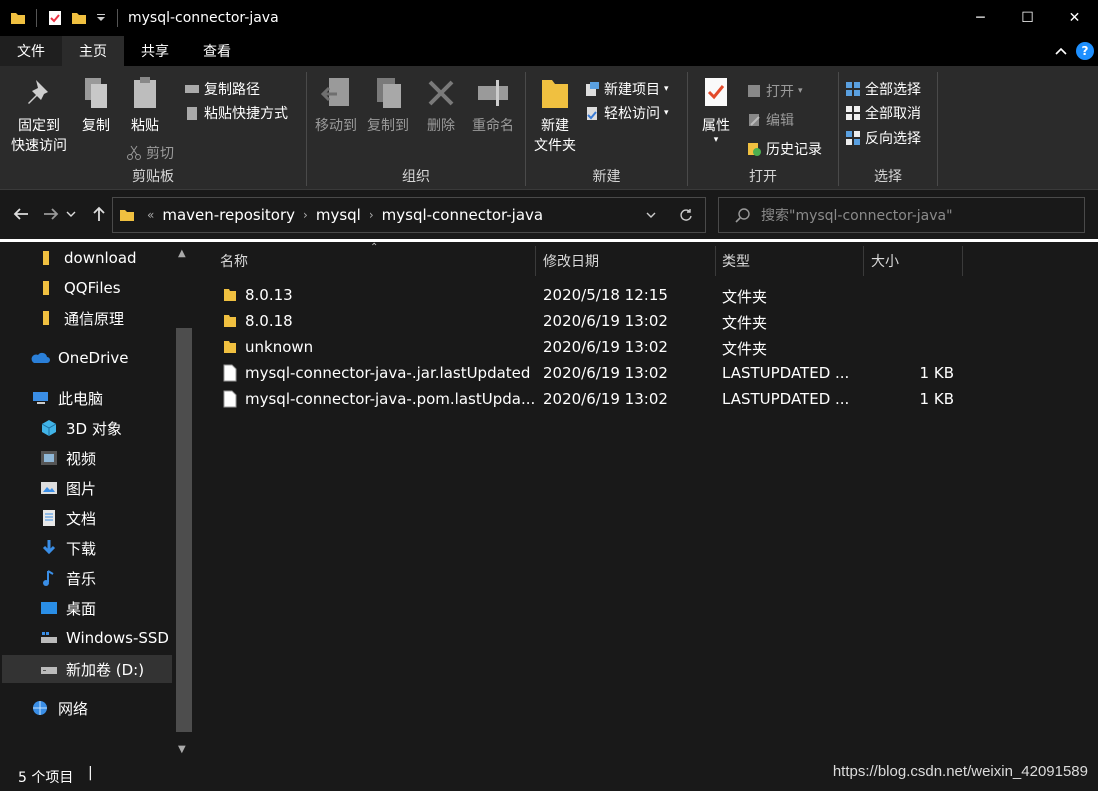  What do you see at coordinates (853, 89) in the screenshot?
I see `select-all-icon` at bounding box center [853, 89].